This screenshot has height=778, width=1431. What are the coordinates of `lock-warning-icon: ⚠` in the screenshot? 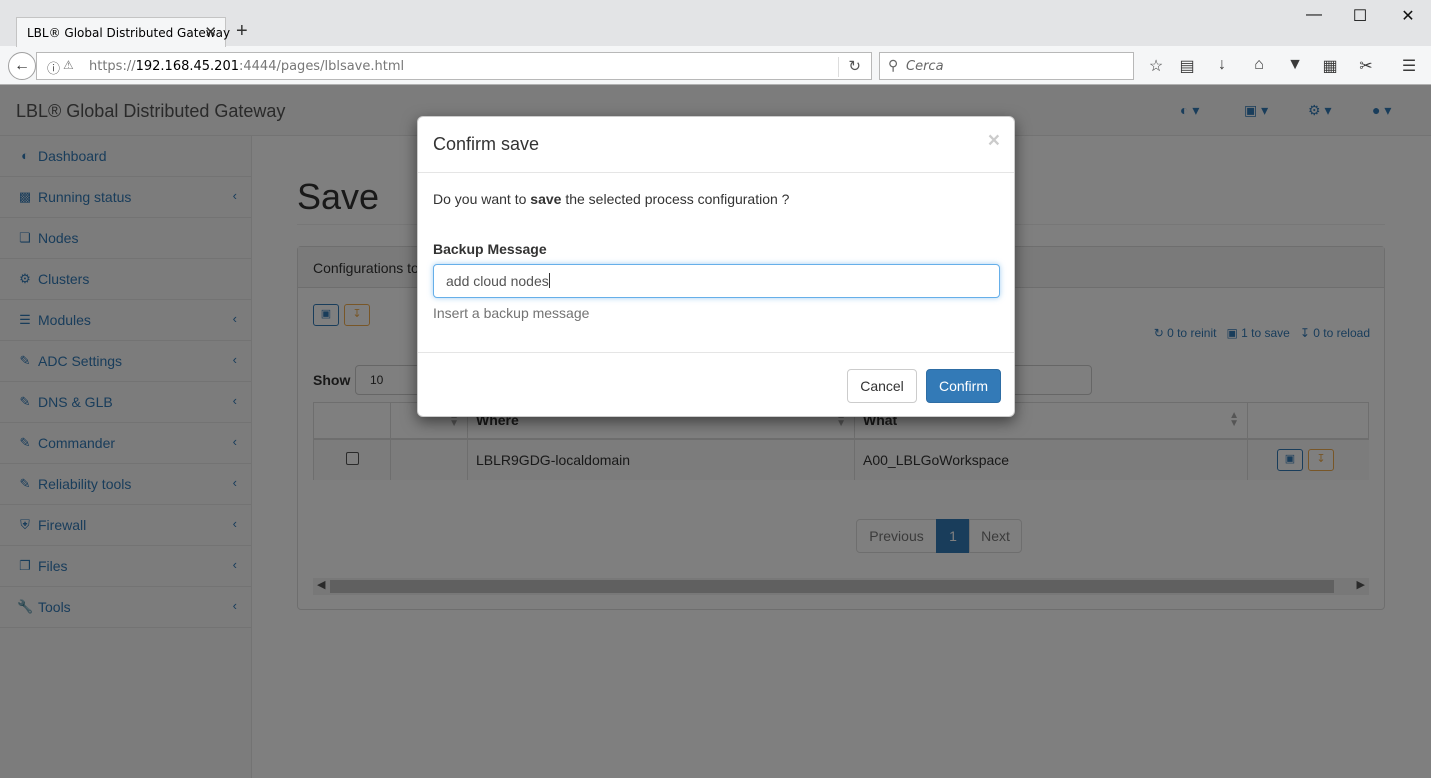 It's located at (68, 65).